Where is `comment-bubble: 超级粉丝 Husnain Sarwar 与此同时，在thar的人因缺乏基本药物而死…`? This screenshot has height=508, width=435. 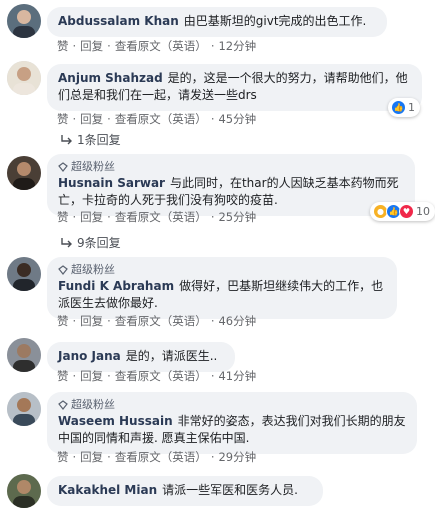 comment-bubble: 超级粉丝 Husnain Sarwar 与此同时，在thar的人因缺乏基本药物而死… is located at coordinates (231, 185).